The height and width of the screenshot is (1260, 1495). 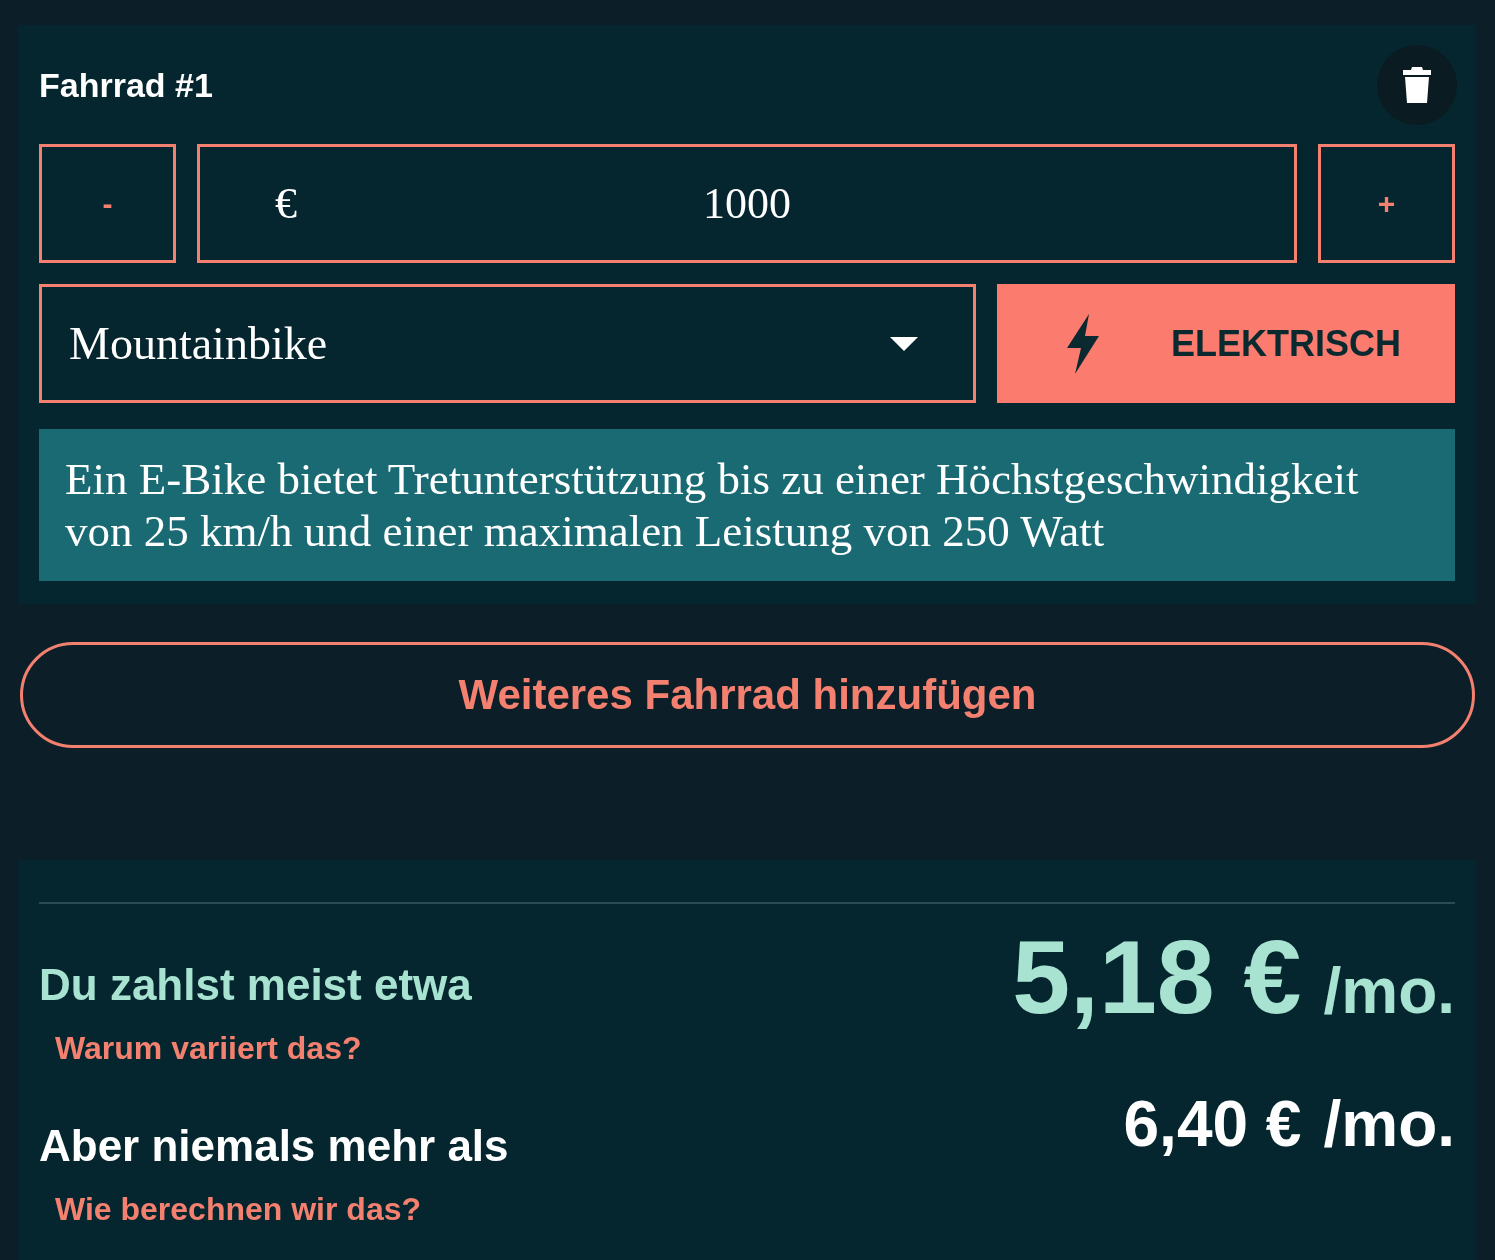 I want to click on currency-symbol: €, so click(x=286, y=203).